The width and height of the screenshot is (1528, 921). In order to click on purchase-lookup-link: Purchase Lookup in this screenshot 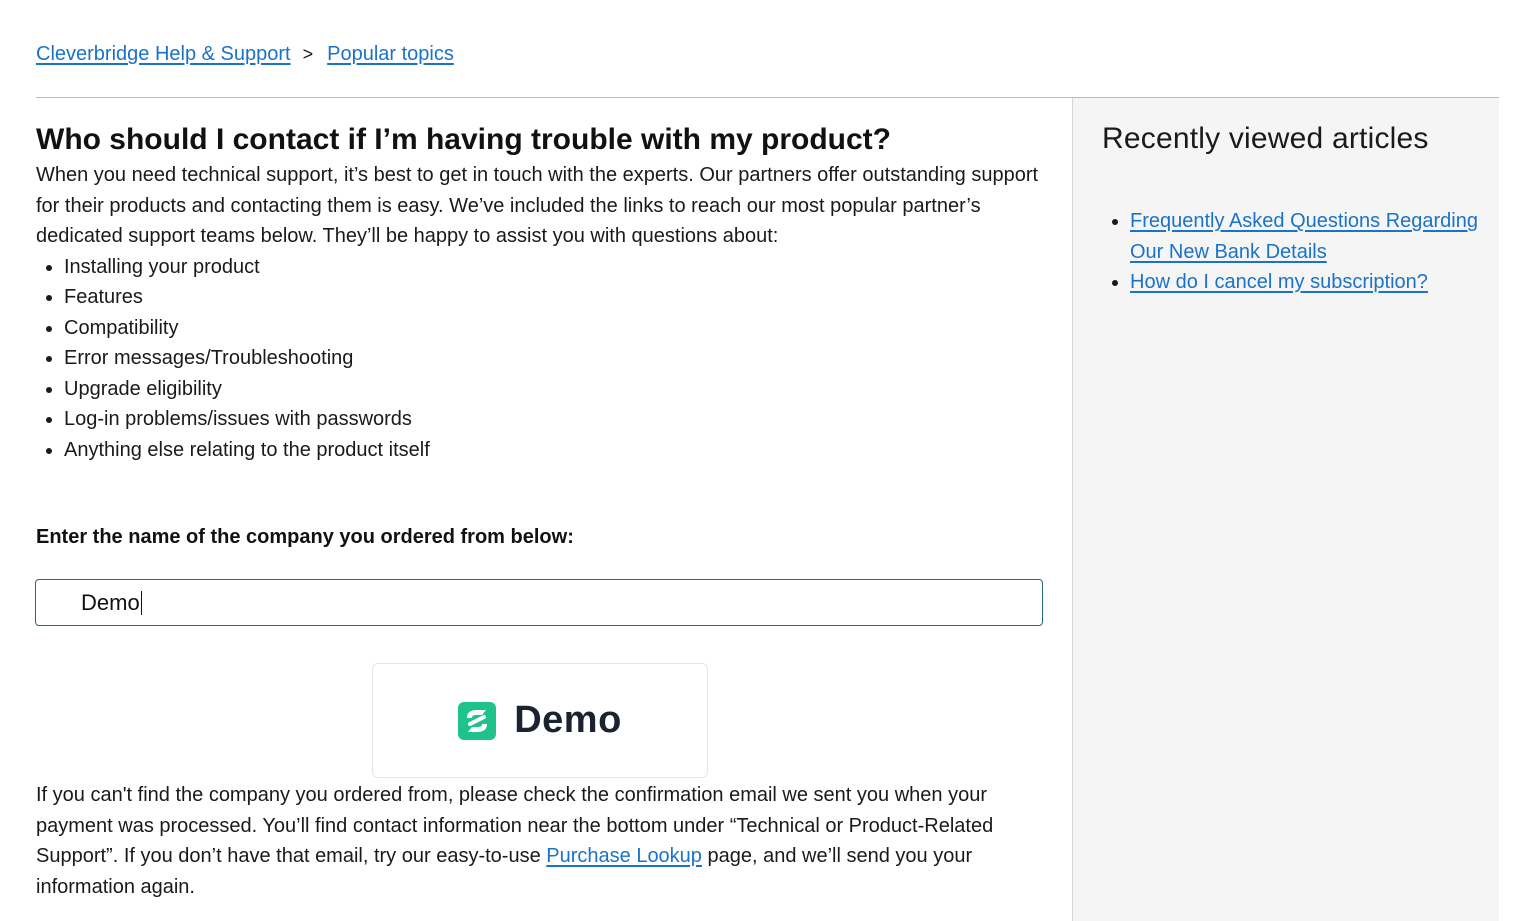, I will do `click(624, 856)`.